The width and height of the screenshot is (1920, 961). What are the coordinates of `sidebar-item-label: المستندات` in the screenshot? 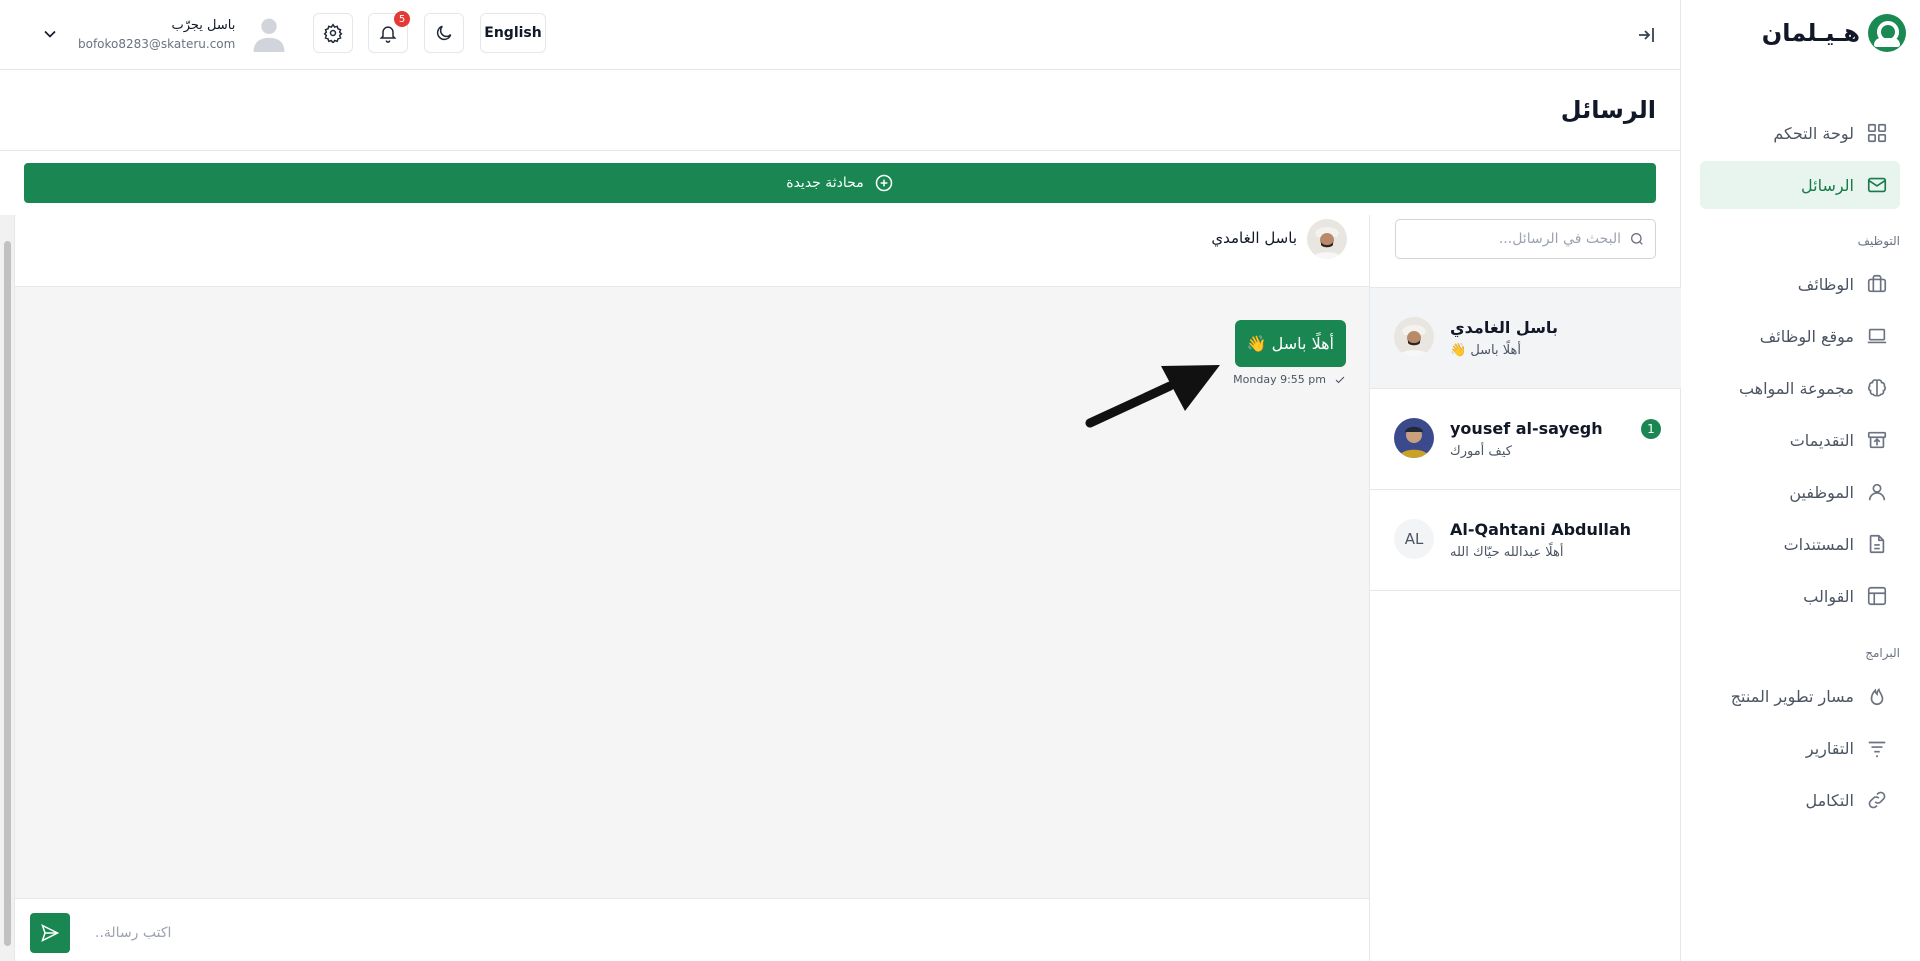 It's located at (1818, 544).